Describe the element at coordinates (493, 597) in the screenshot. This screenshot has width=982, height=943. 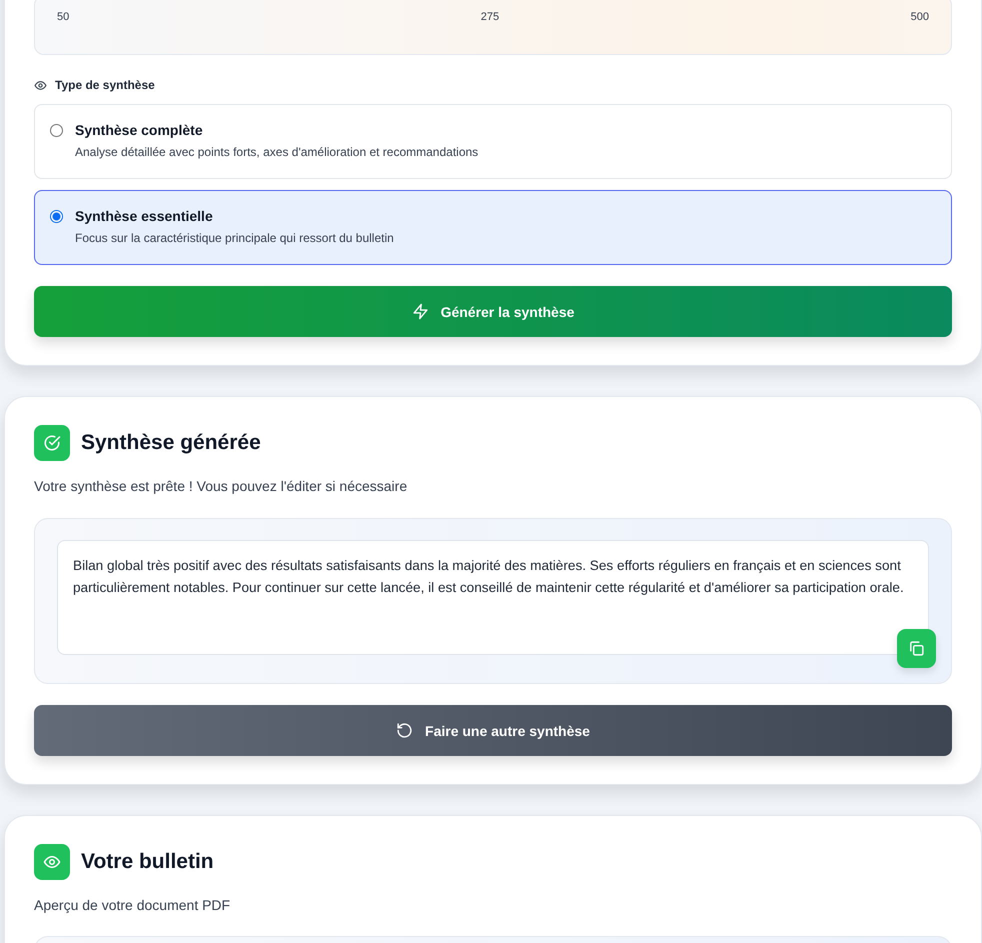
I see `synthesis-text-field: Bilan global très positif avec des résultats satisfaisants dans la majorité des matières. Ses efforts réguliers en français et en sciences sont particulièrement notables. Pour continuer sur cette lancée, il est conseillé de maintenir cette régularité et d'améliorer sa participation orale.` at that location.